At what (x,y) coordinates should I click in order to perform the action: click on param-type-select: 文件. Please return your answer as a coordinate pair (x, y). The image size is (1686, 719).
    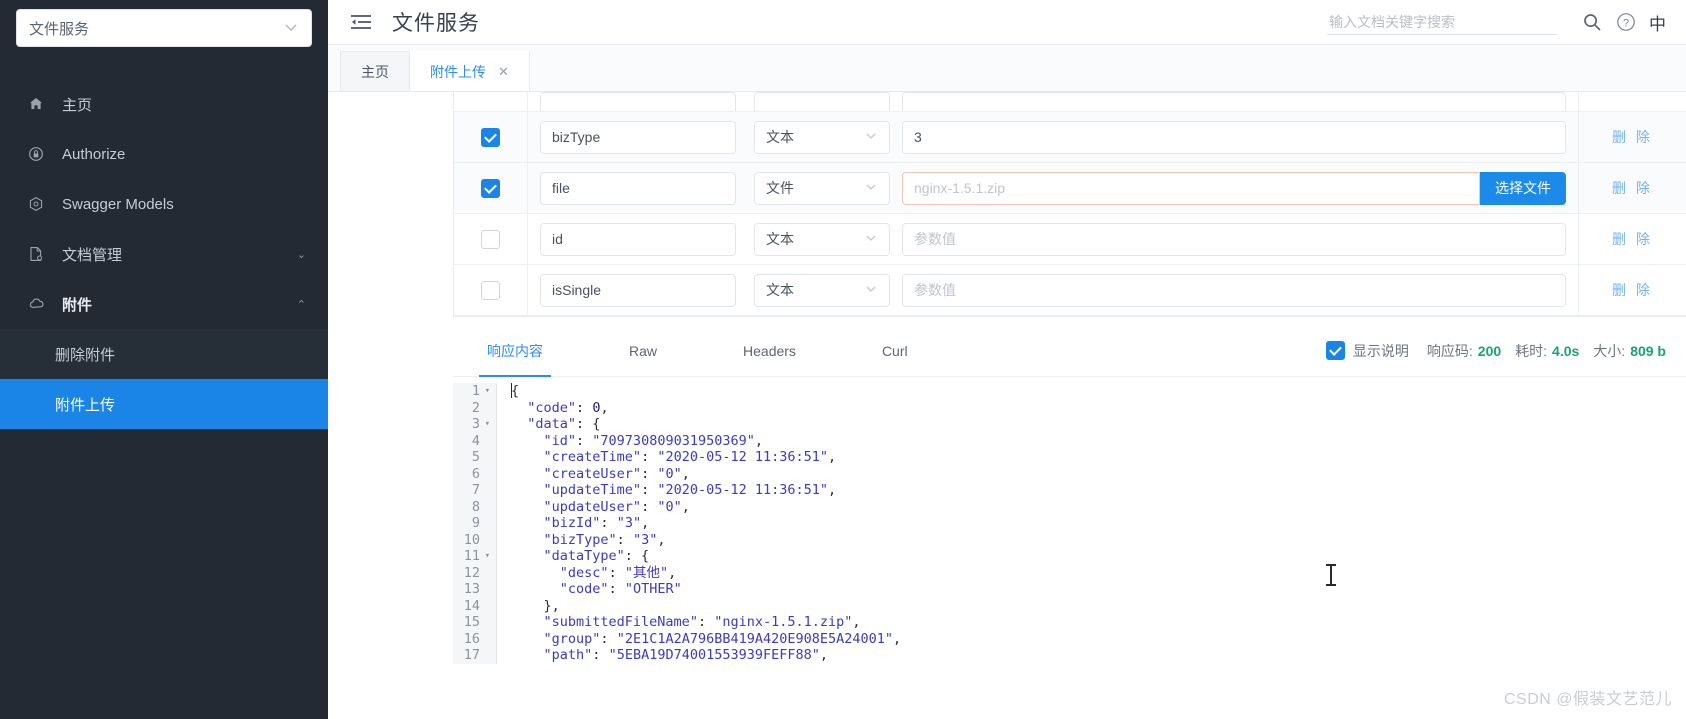
    Looking at the image, I should click on (822, 188).